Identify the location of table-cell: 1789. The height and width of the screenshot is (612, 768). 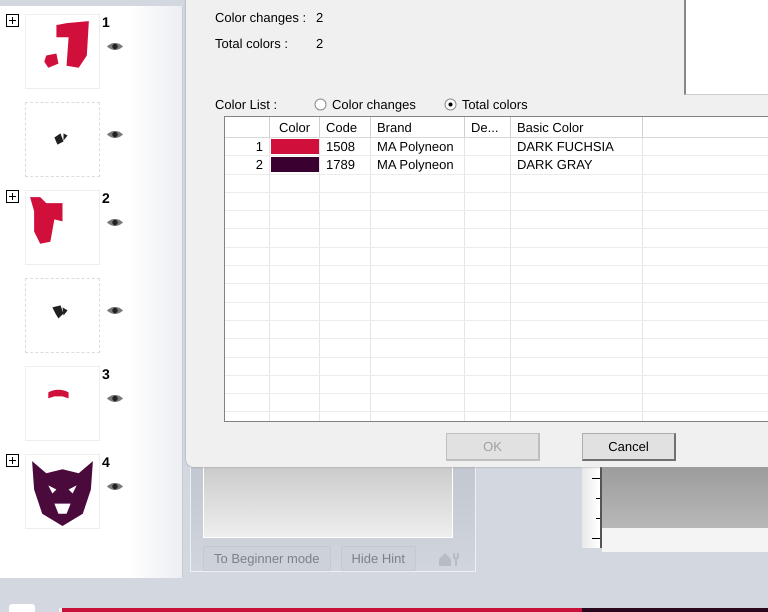
(345, 165).